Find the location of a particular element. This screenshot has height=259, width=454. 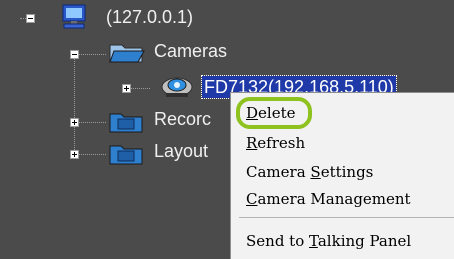

menu-separator is located at coordinates (346, 217).